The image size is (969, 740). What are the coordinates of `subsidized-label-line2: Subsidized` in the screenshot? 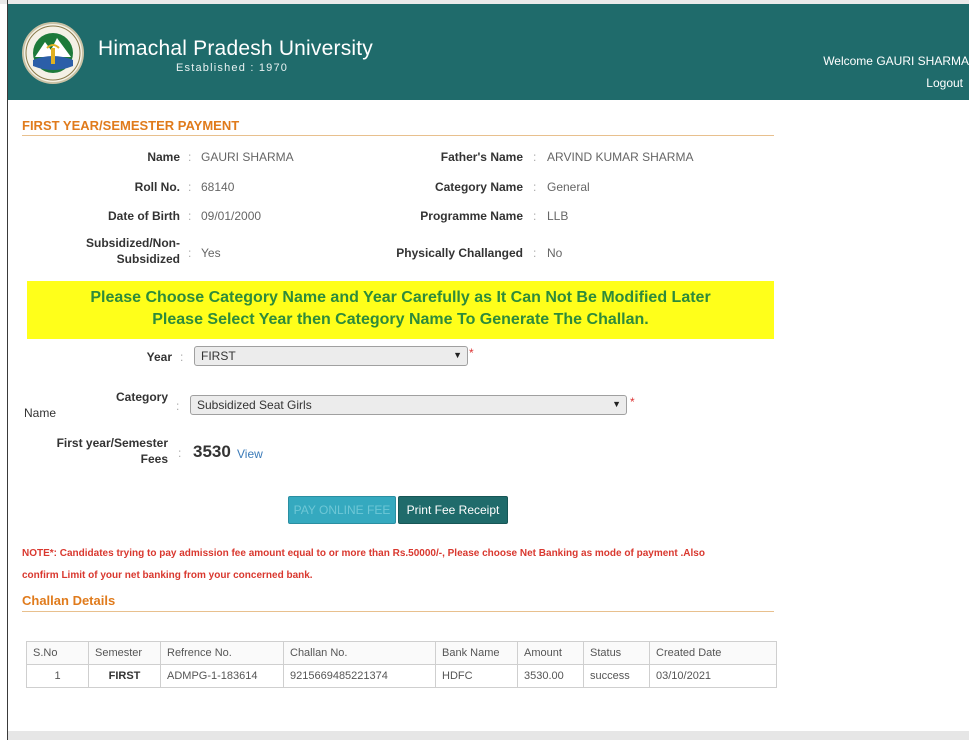 It's located at (148, 259).